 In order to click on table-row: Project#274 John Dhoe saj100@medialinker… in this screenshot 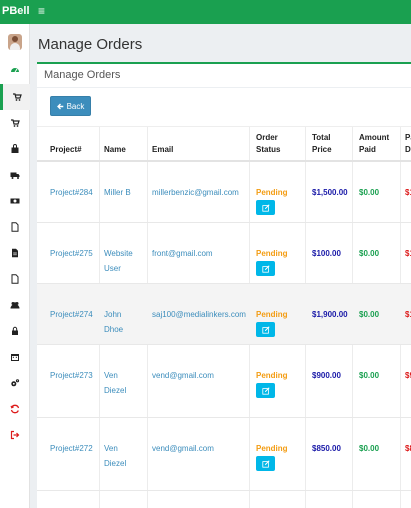, I will do `click(224, 314)`.